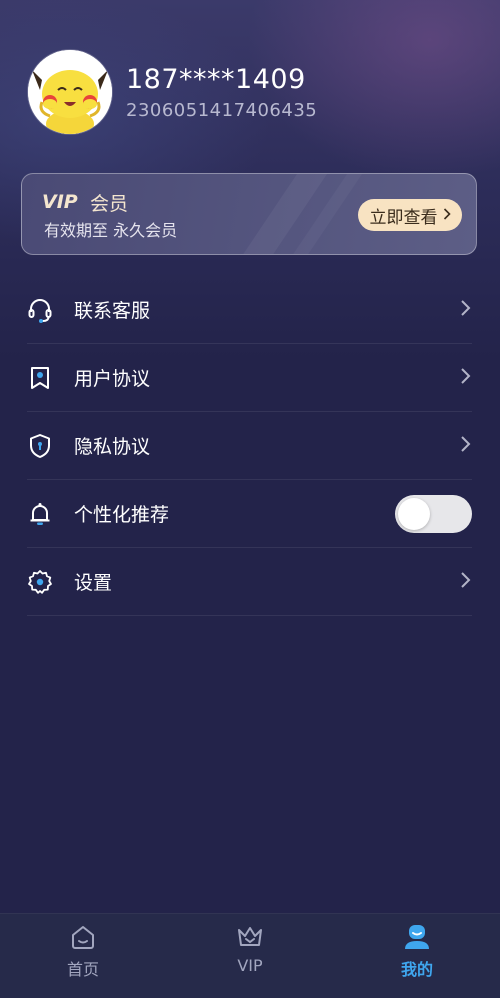 The image size is (500, 998). What do you see at coordinates (83, 937) in the screenshot?
I see `home-icon` at bounding box center [83, 937].